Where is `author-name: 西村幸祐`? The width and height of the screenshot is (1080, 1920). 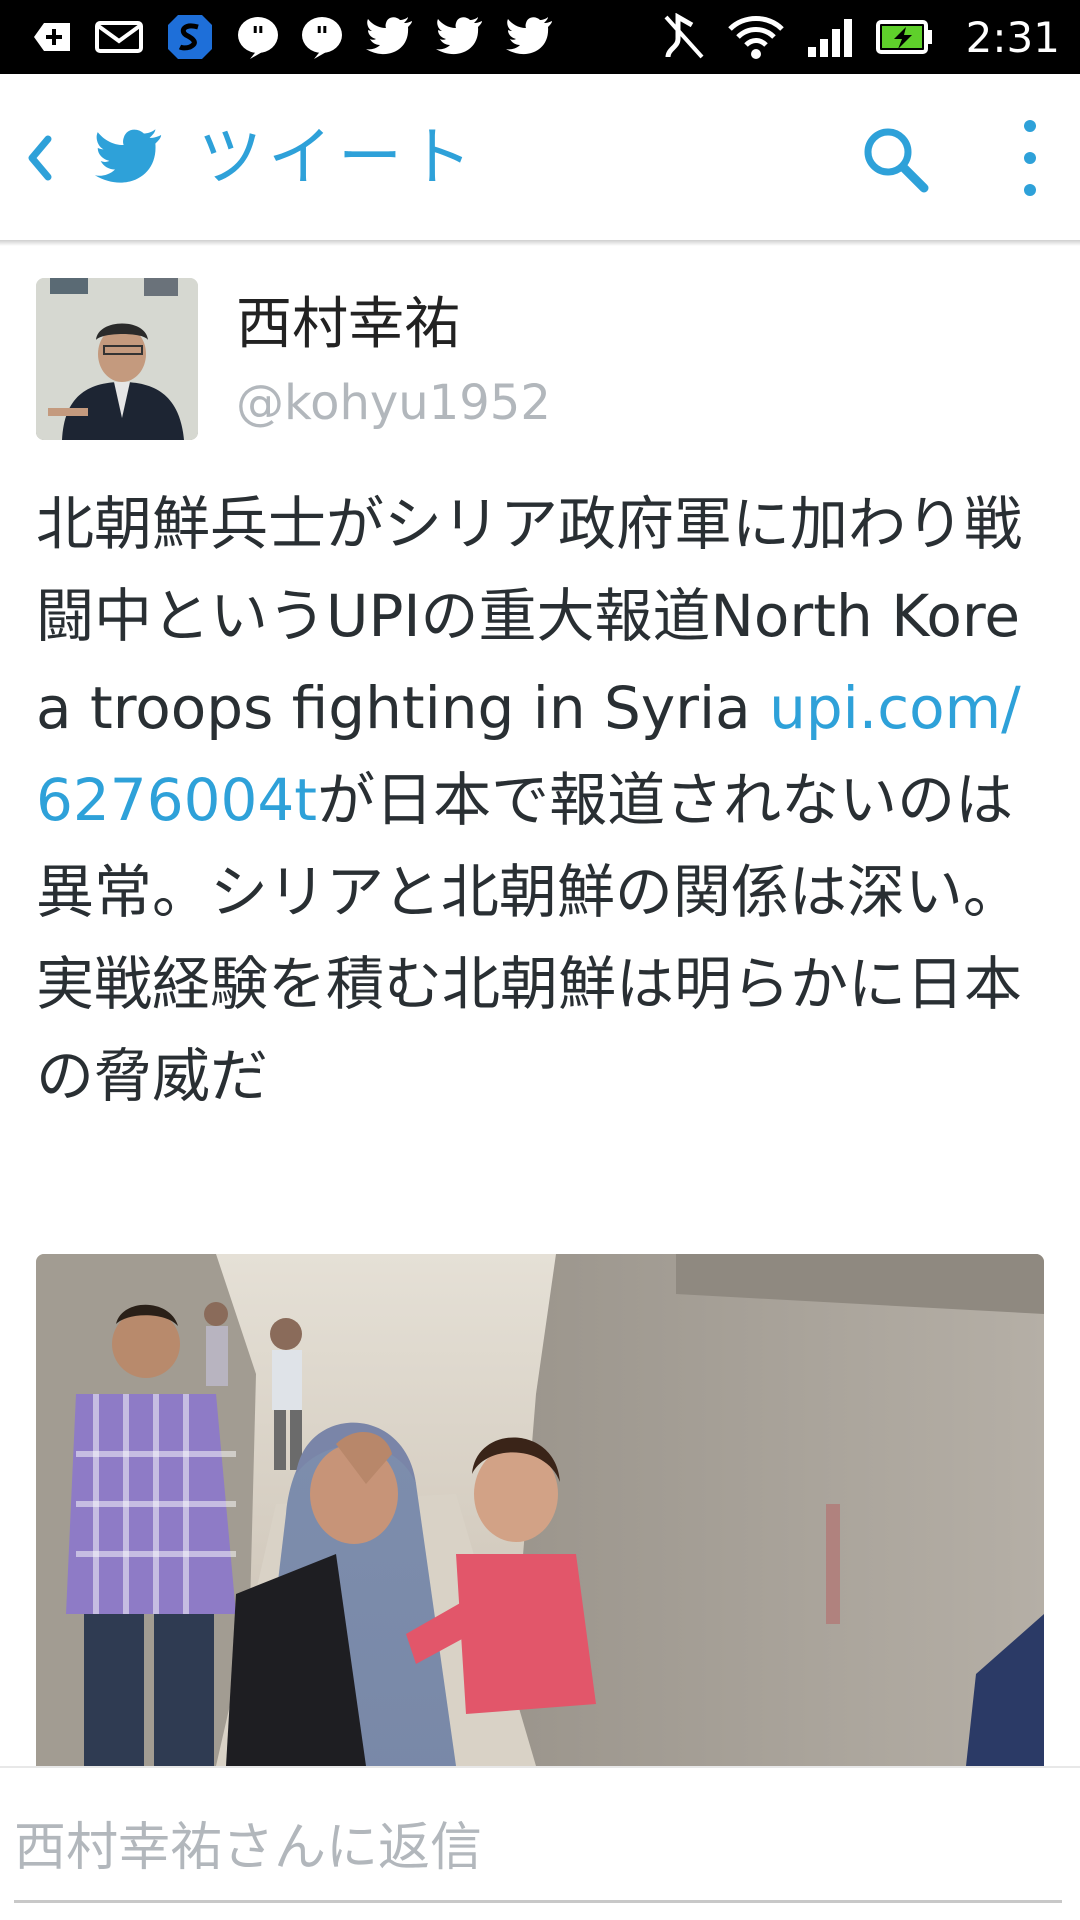 author-name: 西村幸祐 is located at coordinates (348, 325).